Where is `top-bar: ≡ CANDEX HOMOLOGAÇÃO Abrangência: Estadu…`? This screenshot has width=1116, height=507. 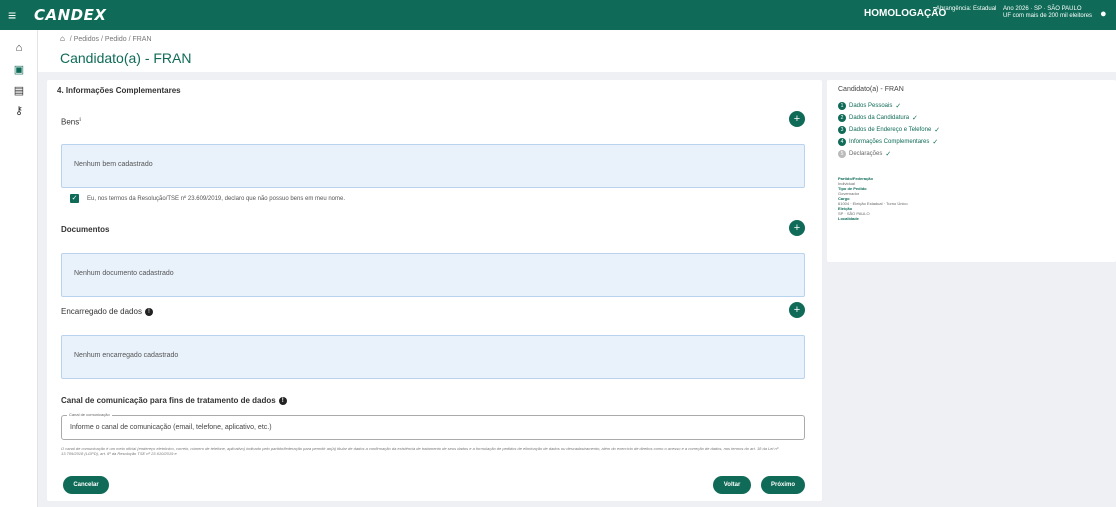 top-bar: ≡ CANDEX HOMOLOGAÇÃO Abrangência: Estadu… is located at coordinates (558, 15).